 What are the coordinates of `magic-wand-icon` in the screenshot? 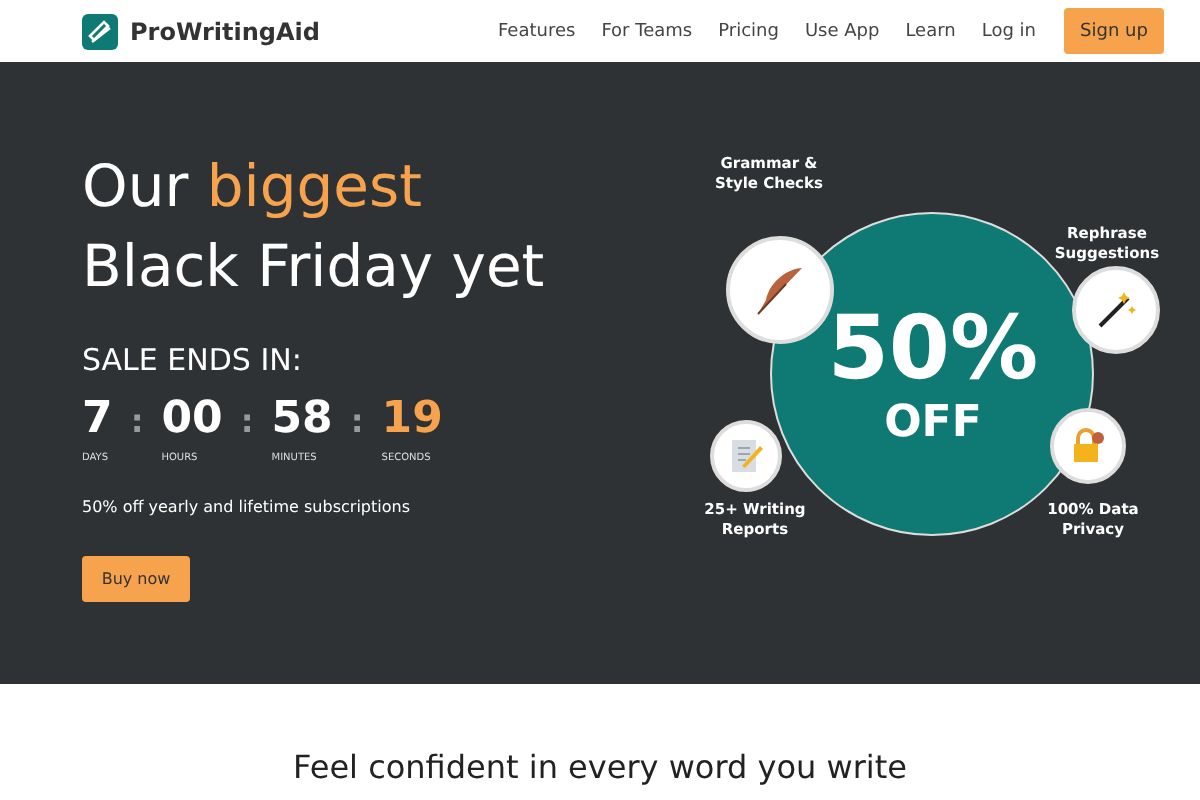 It's located at (1116, 310).